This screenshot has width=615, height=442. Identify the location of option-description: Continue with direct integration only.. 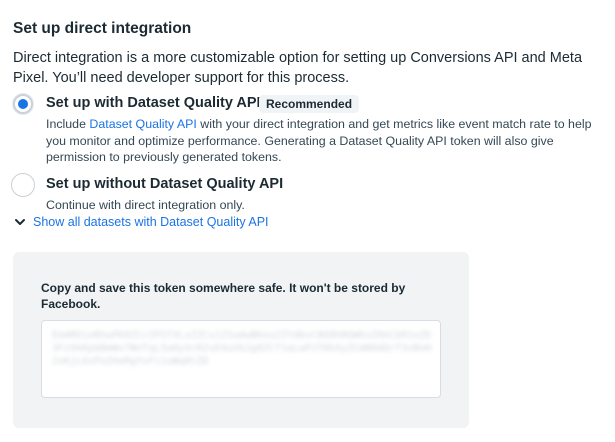
(145, 205).